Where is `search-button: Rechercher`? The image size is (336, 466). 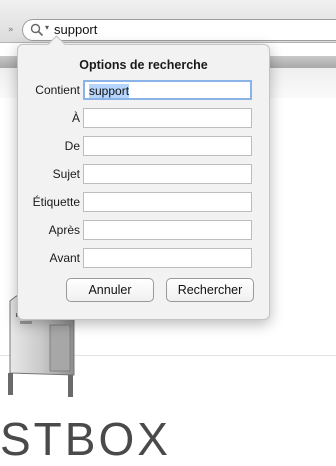 search-button: Rechercher is located at coordinates (210, 290).